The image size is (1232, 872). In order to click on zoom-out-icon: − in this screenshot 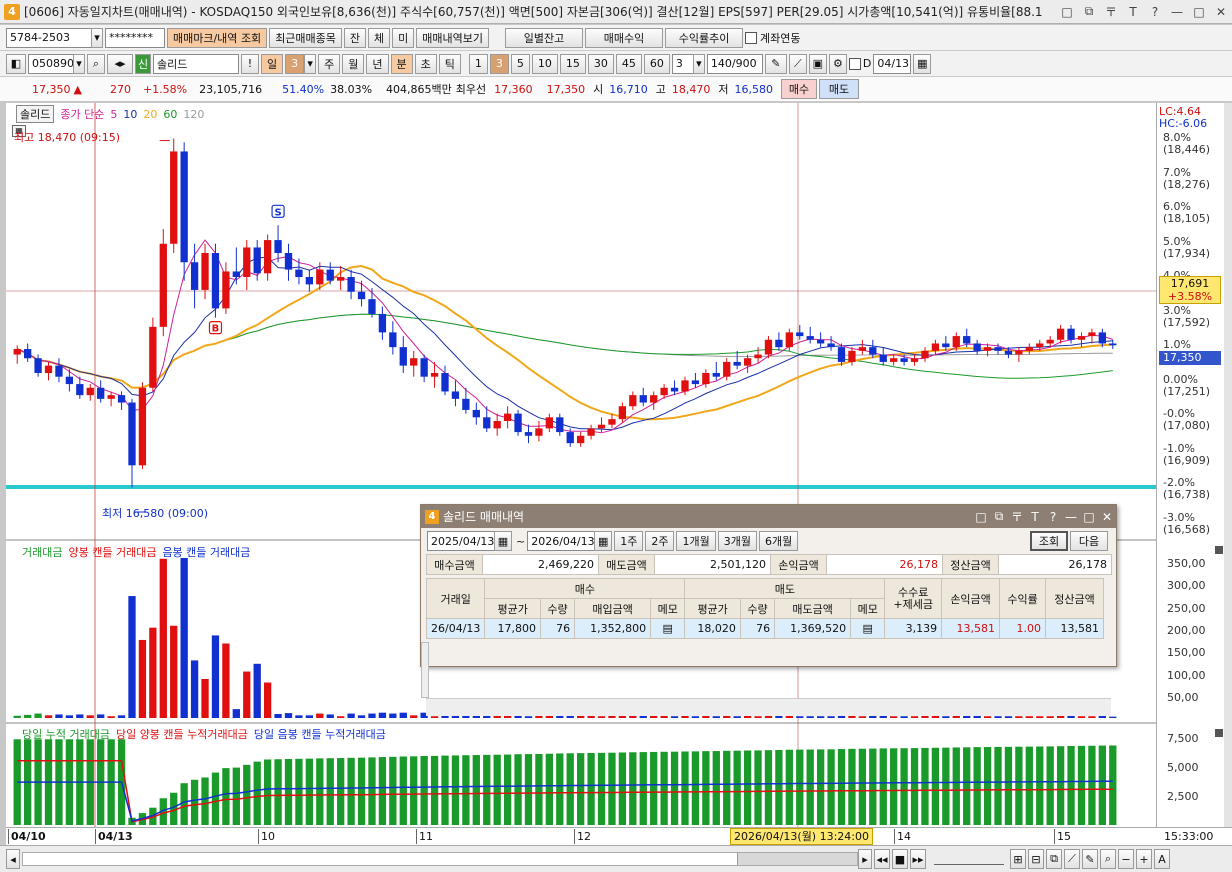, I will do `click(1126, 859)`.